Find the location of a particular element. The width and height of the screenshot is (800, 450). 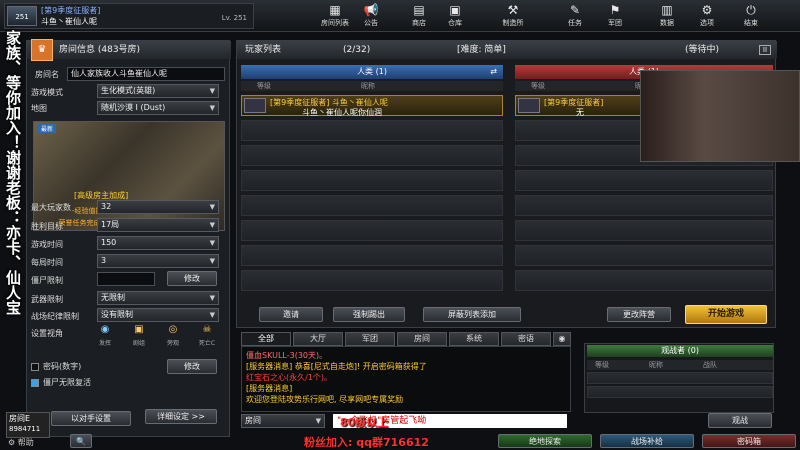

swap-icon: ⇄ is located at coordinates (493, 72).